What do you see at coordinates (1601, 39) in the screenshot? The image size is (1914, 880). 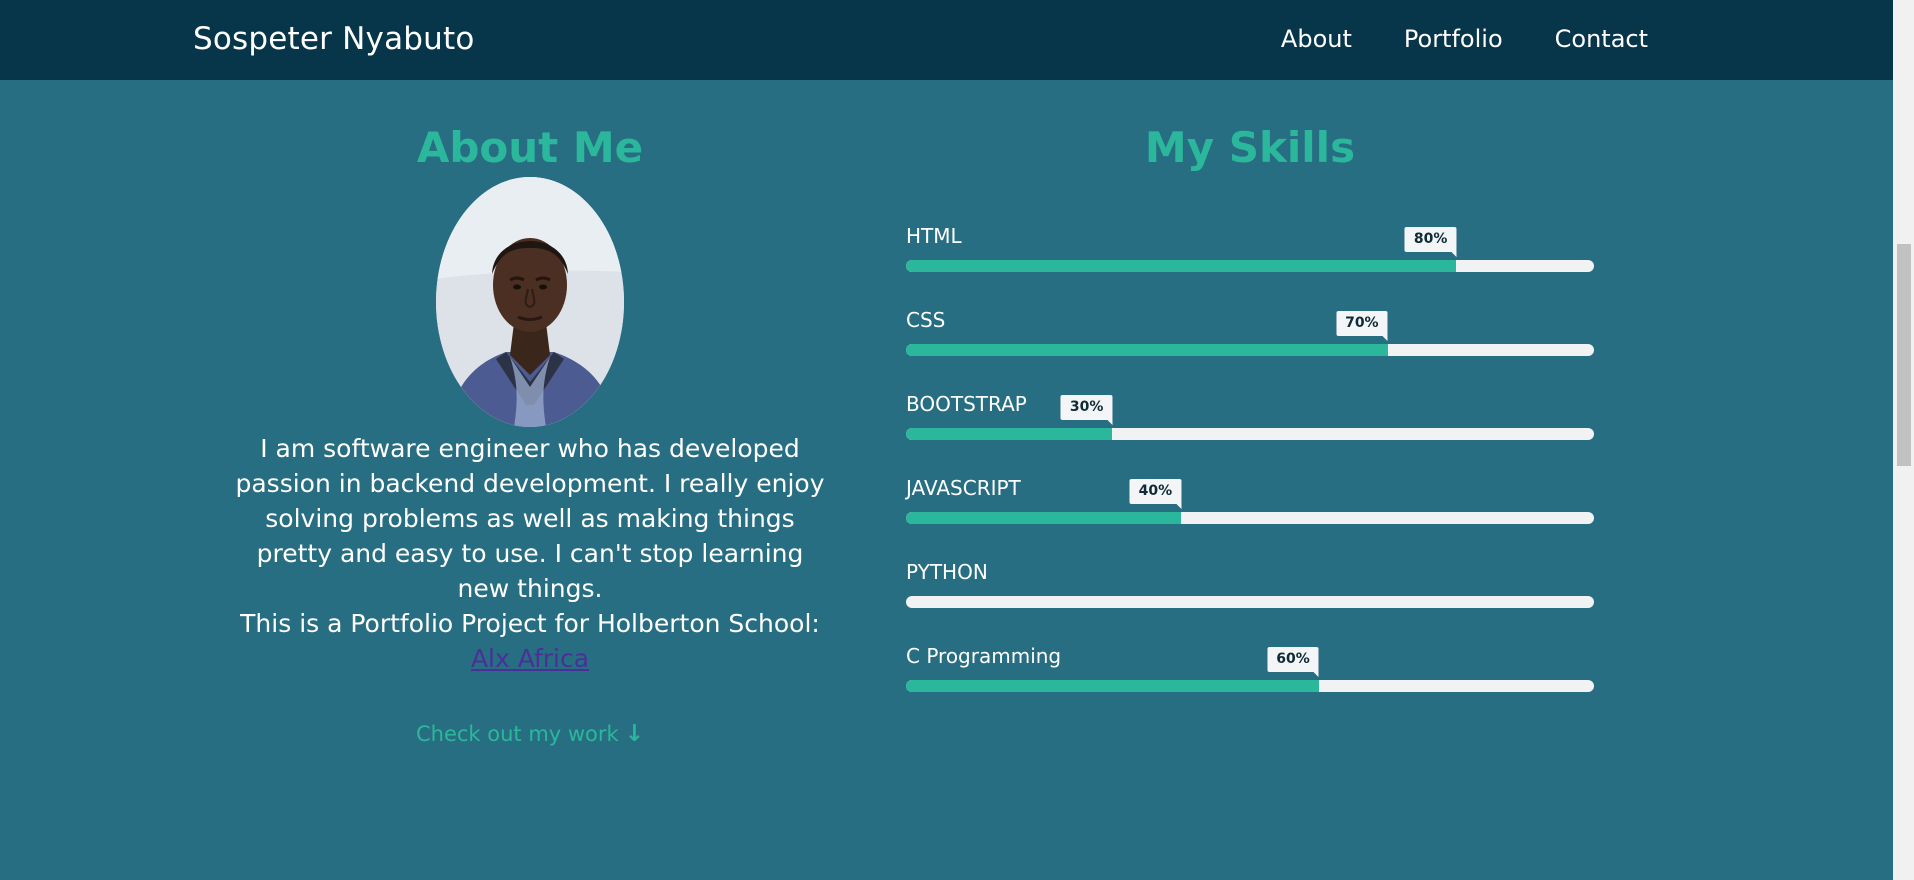 I see `nav-contact-link: Contact` at bounding box center [1601, 39].